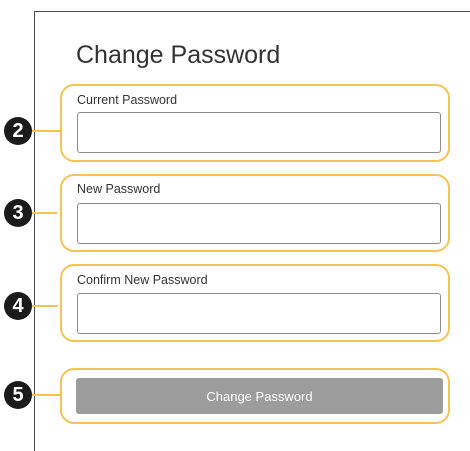 This screenshot has width=470, height=451. I want to click on step-marker-4: 4, so click(18, 306).